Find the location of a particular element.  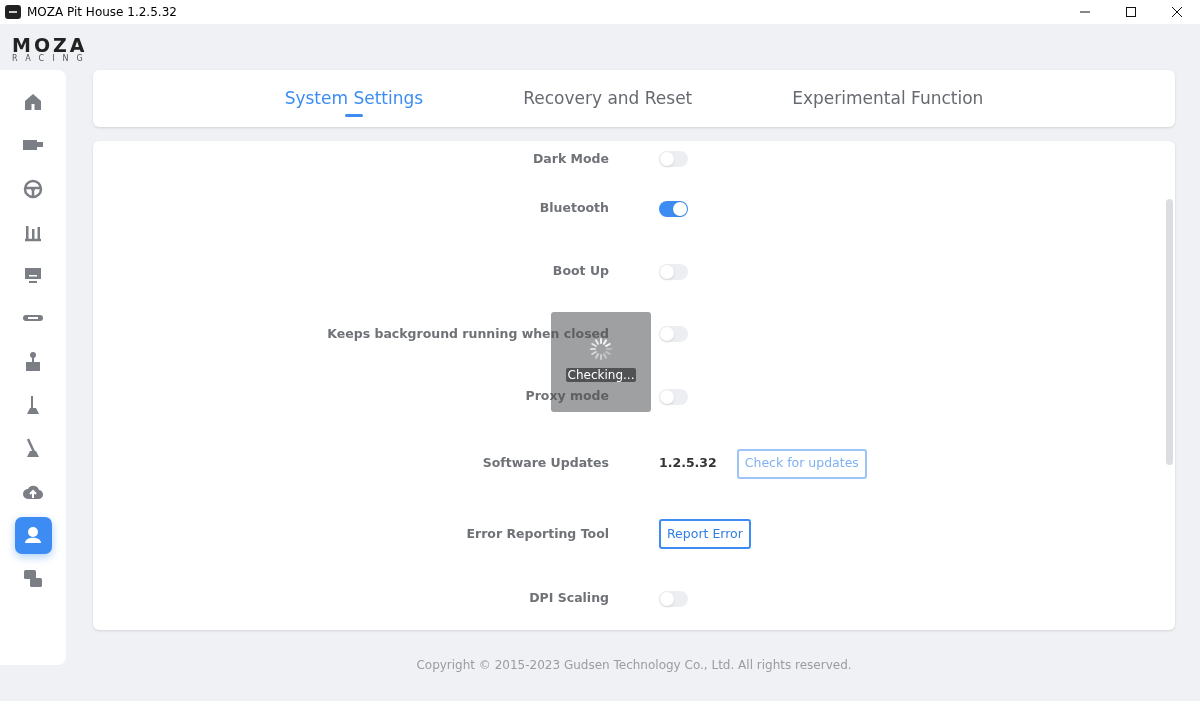

setting-label: Software Updates is located at coordinates (545, 463).